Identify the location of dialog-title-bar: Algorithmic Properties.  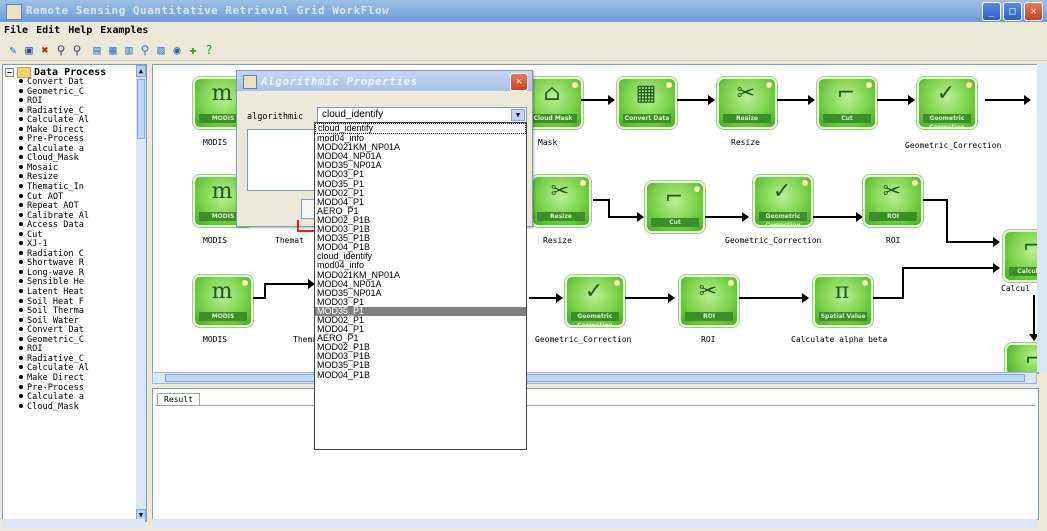
(384, 81).